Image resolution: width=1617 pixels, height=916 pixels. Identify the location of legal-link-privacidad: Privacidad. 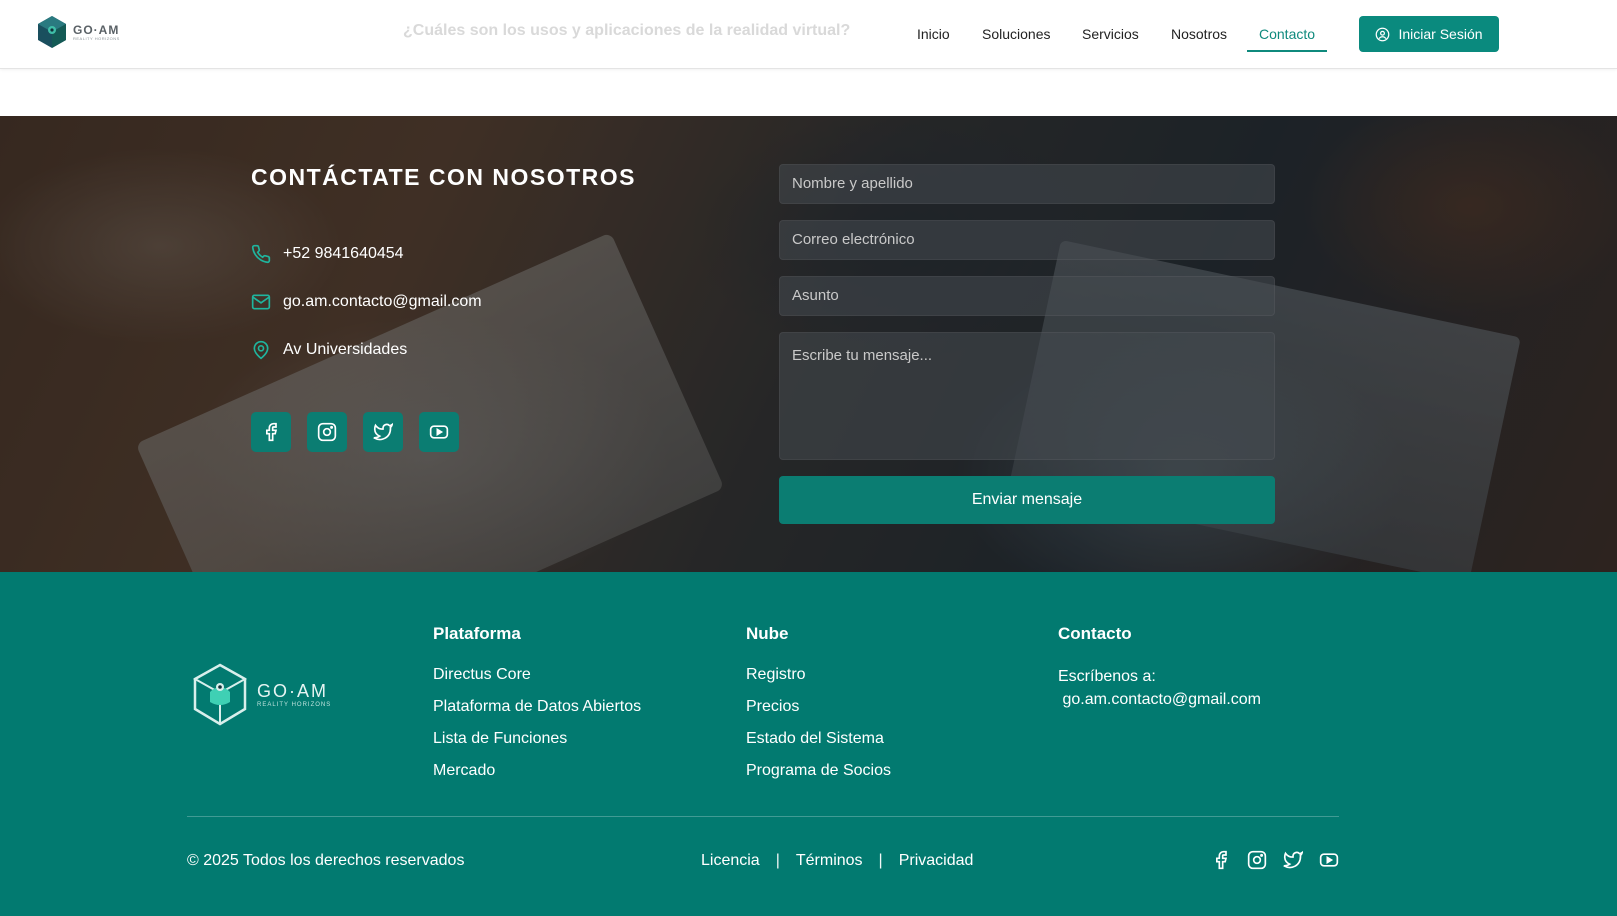
(936, 861).